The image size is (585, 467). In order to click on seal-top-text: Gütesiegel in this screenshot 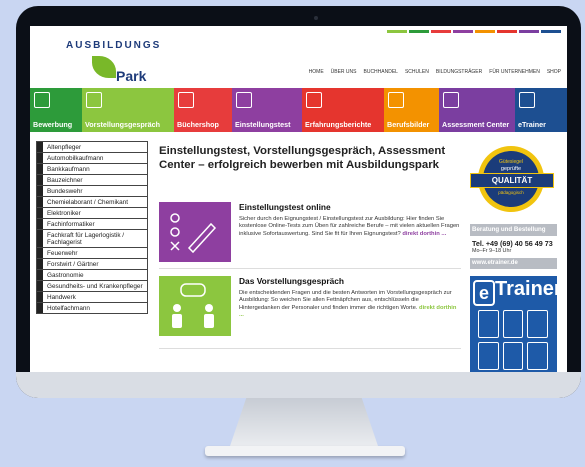, I will do `click(511, 162)`.